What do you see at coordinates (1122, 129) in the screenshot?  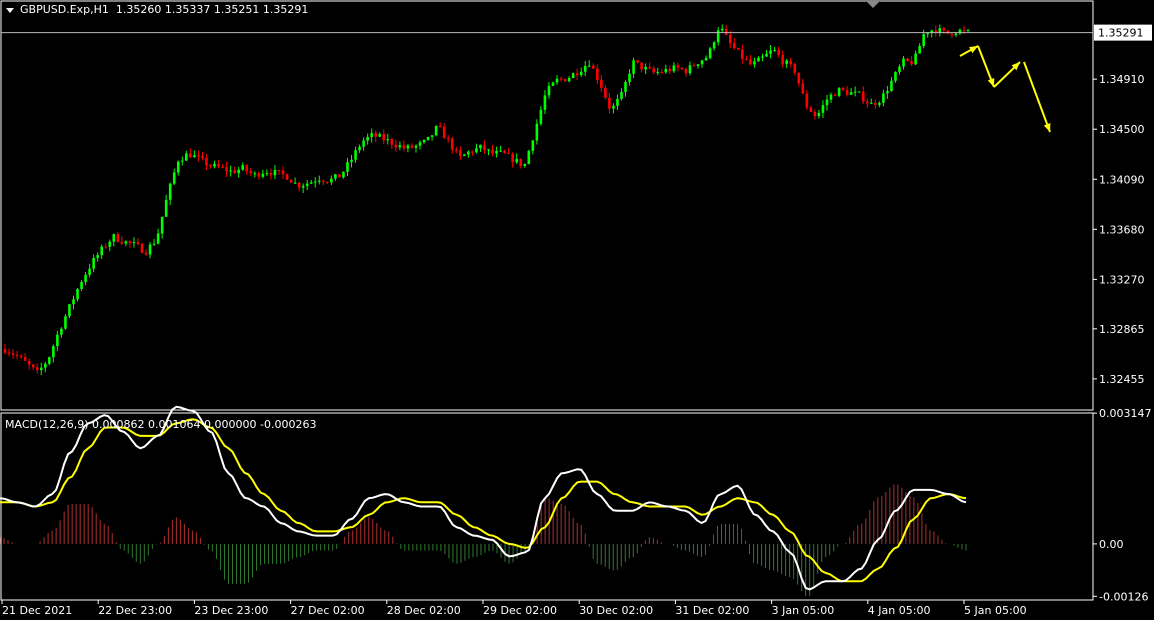 I see `price-tick-label: 1.34500` at bounding box center [1122, 129].